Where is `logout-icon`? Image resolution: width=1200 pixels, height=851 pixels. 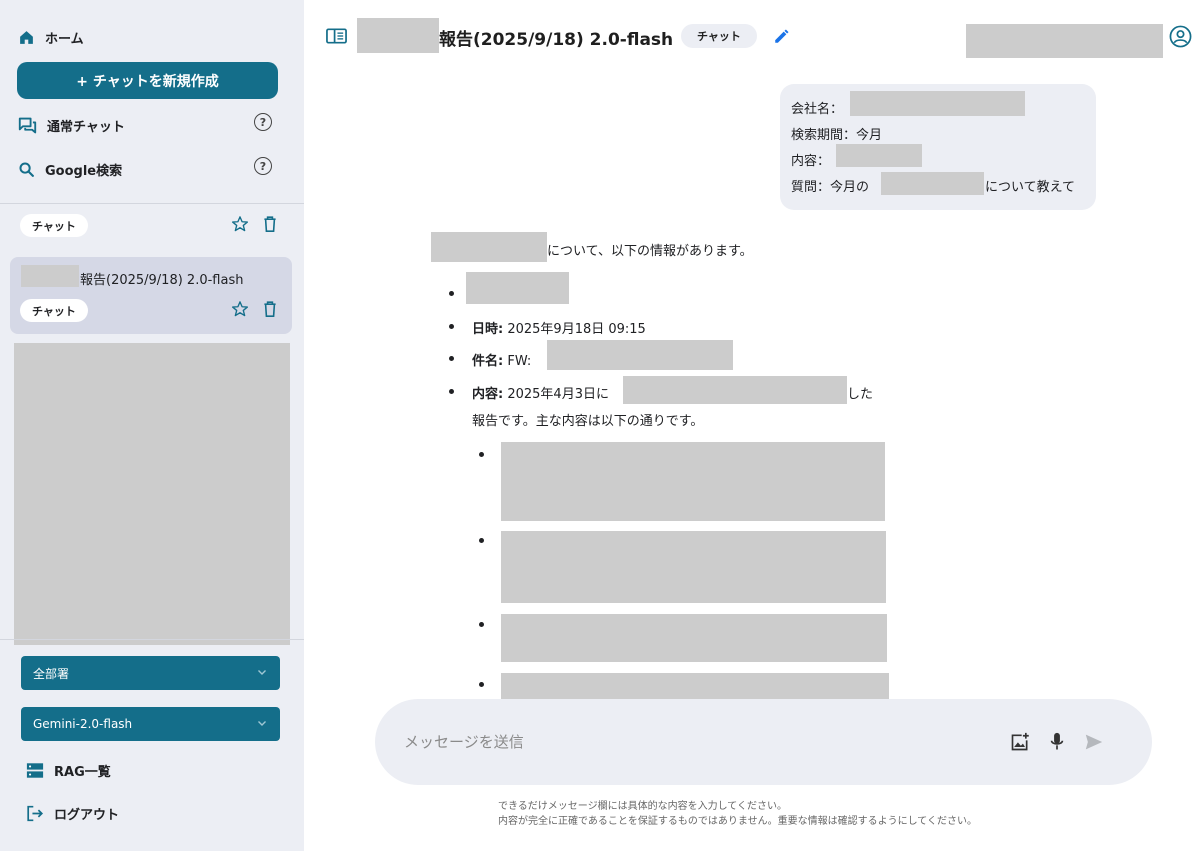 logout-icon is located at coordinates (35, 813).